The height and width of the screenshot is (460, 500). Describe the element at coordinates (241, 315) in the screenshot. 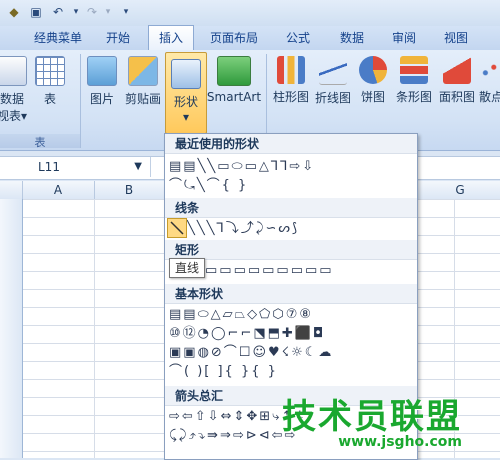

I see `basic-shapes-row-1: ▤▤⬭△▱⏢◇⬠⬡⑦⑧` at that location.